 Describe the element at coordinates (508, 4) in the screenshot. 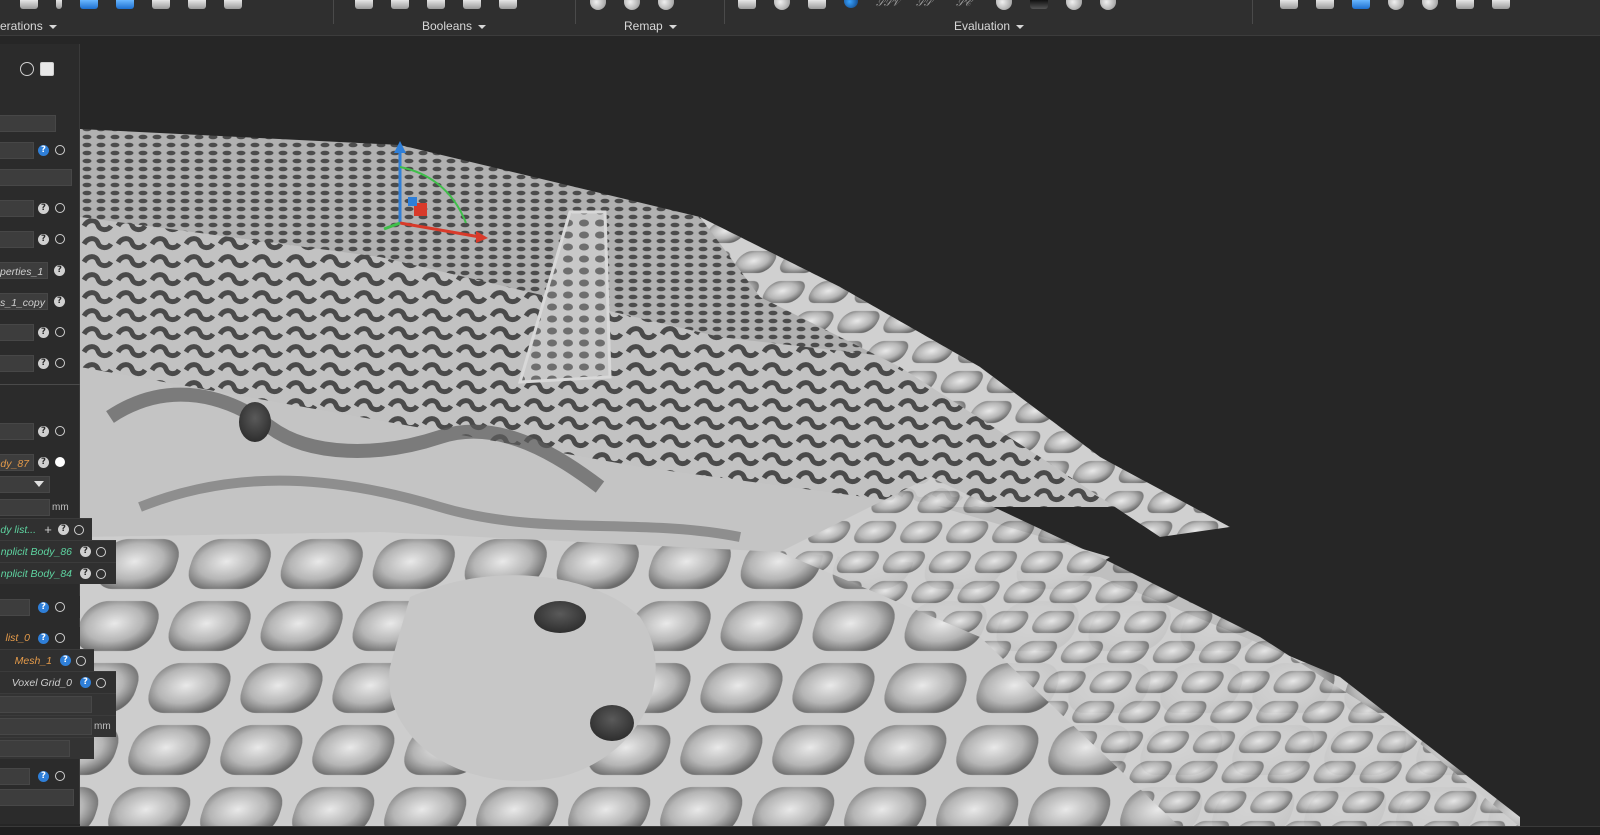

I see `smooth-subtract-icon` at that location.